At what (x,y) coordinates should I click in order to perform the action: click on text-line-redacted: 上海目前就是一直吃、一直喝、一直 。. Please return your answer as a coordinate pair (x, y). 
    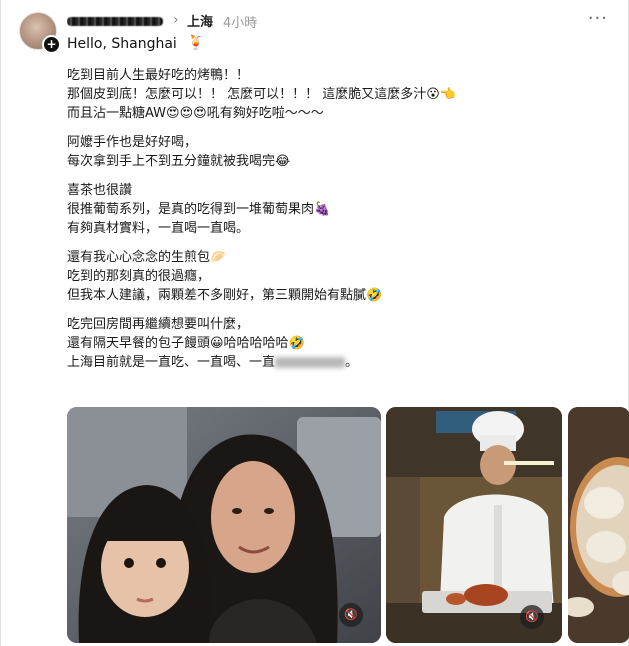
    Looking at the image, I should click on (337, 362).